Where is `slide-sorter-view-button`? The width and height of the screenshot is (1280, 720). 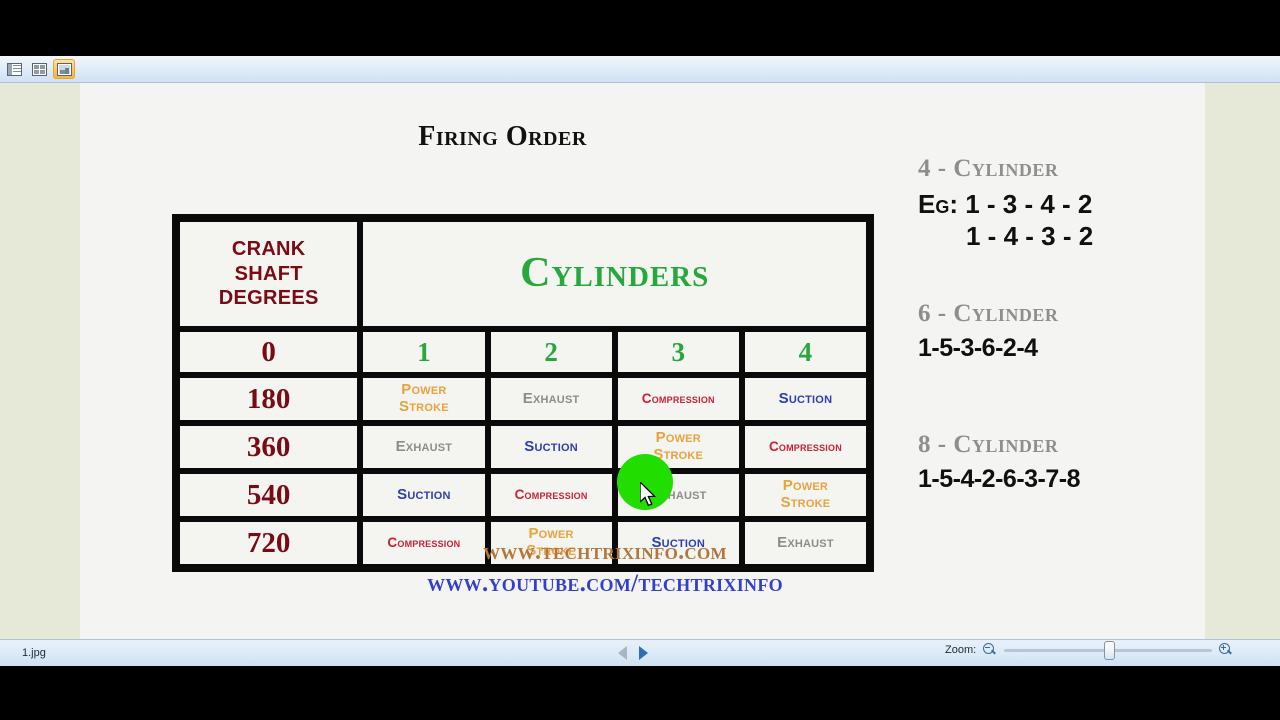 slide-sorter-view-button is located at coordinates (39, 69).